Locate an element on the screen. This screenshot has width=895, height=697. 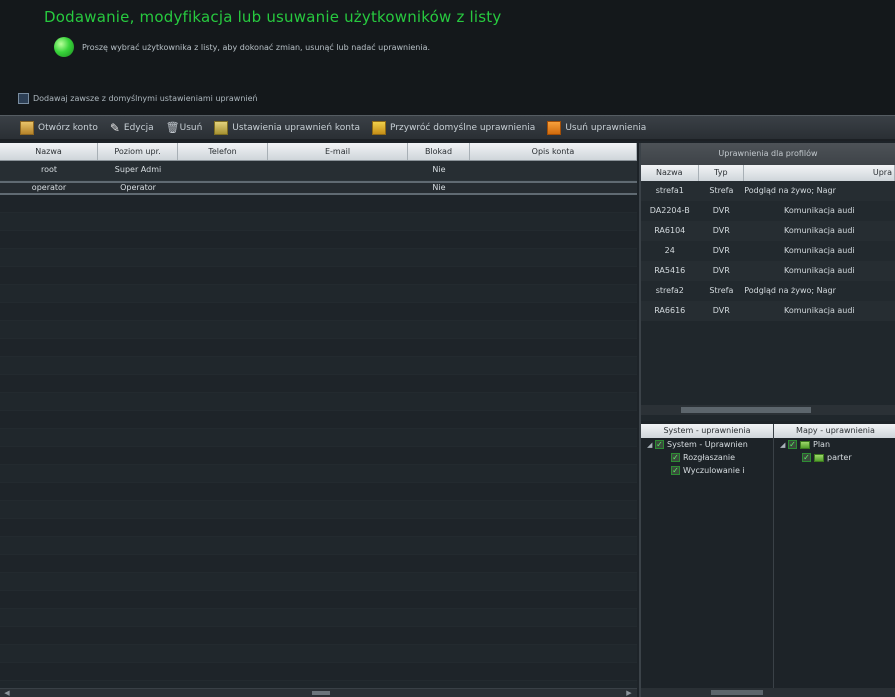
open-account-icon is located at coordinates (27, 127).